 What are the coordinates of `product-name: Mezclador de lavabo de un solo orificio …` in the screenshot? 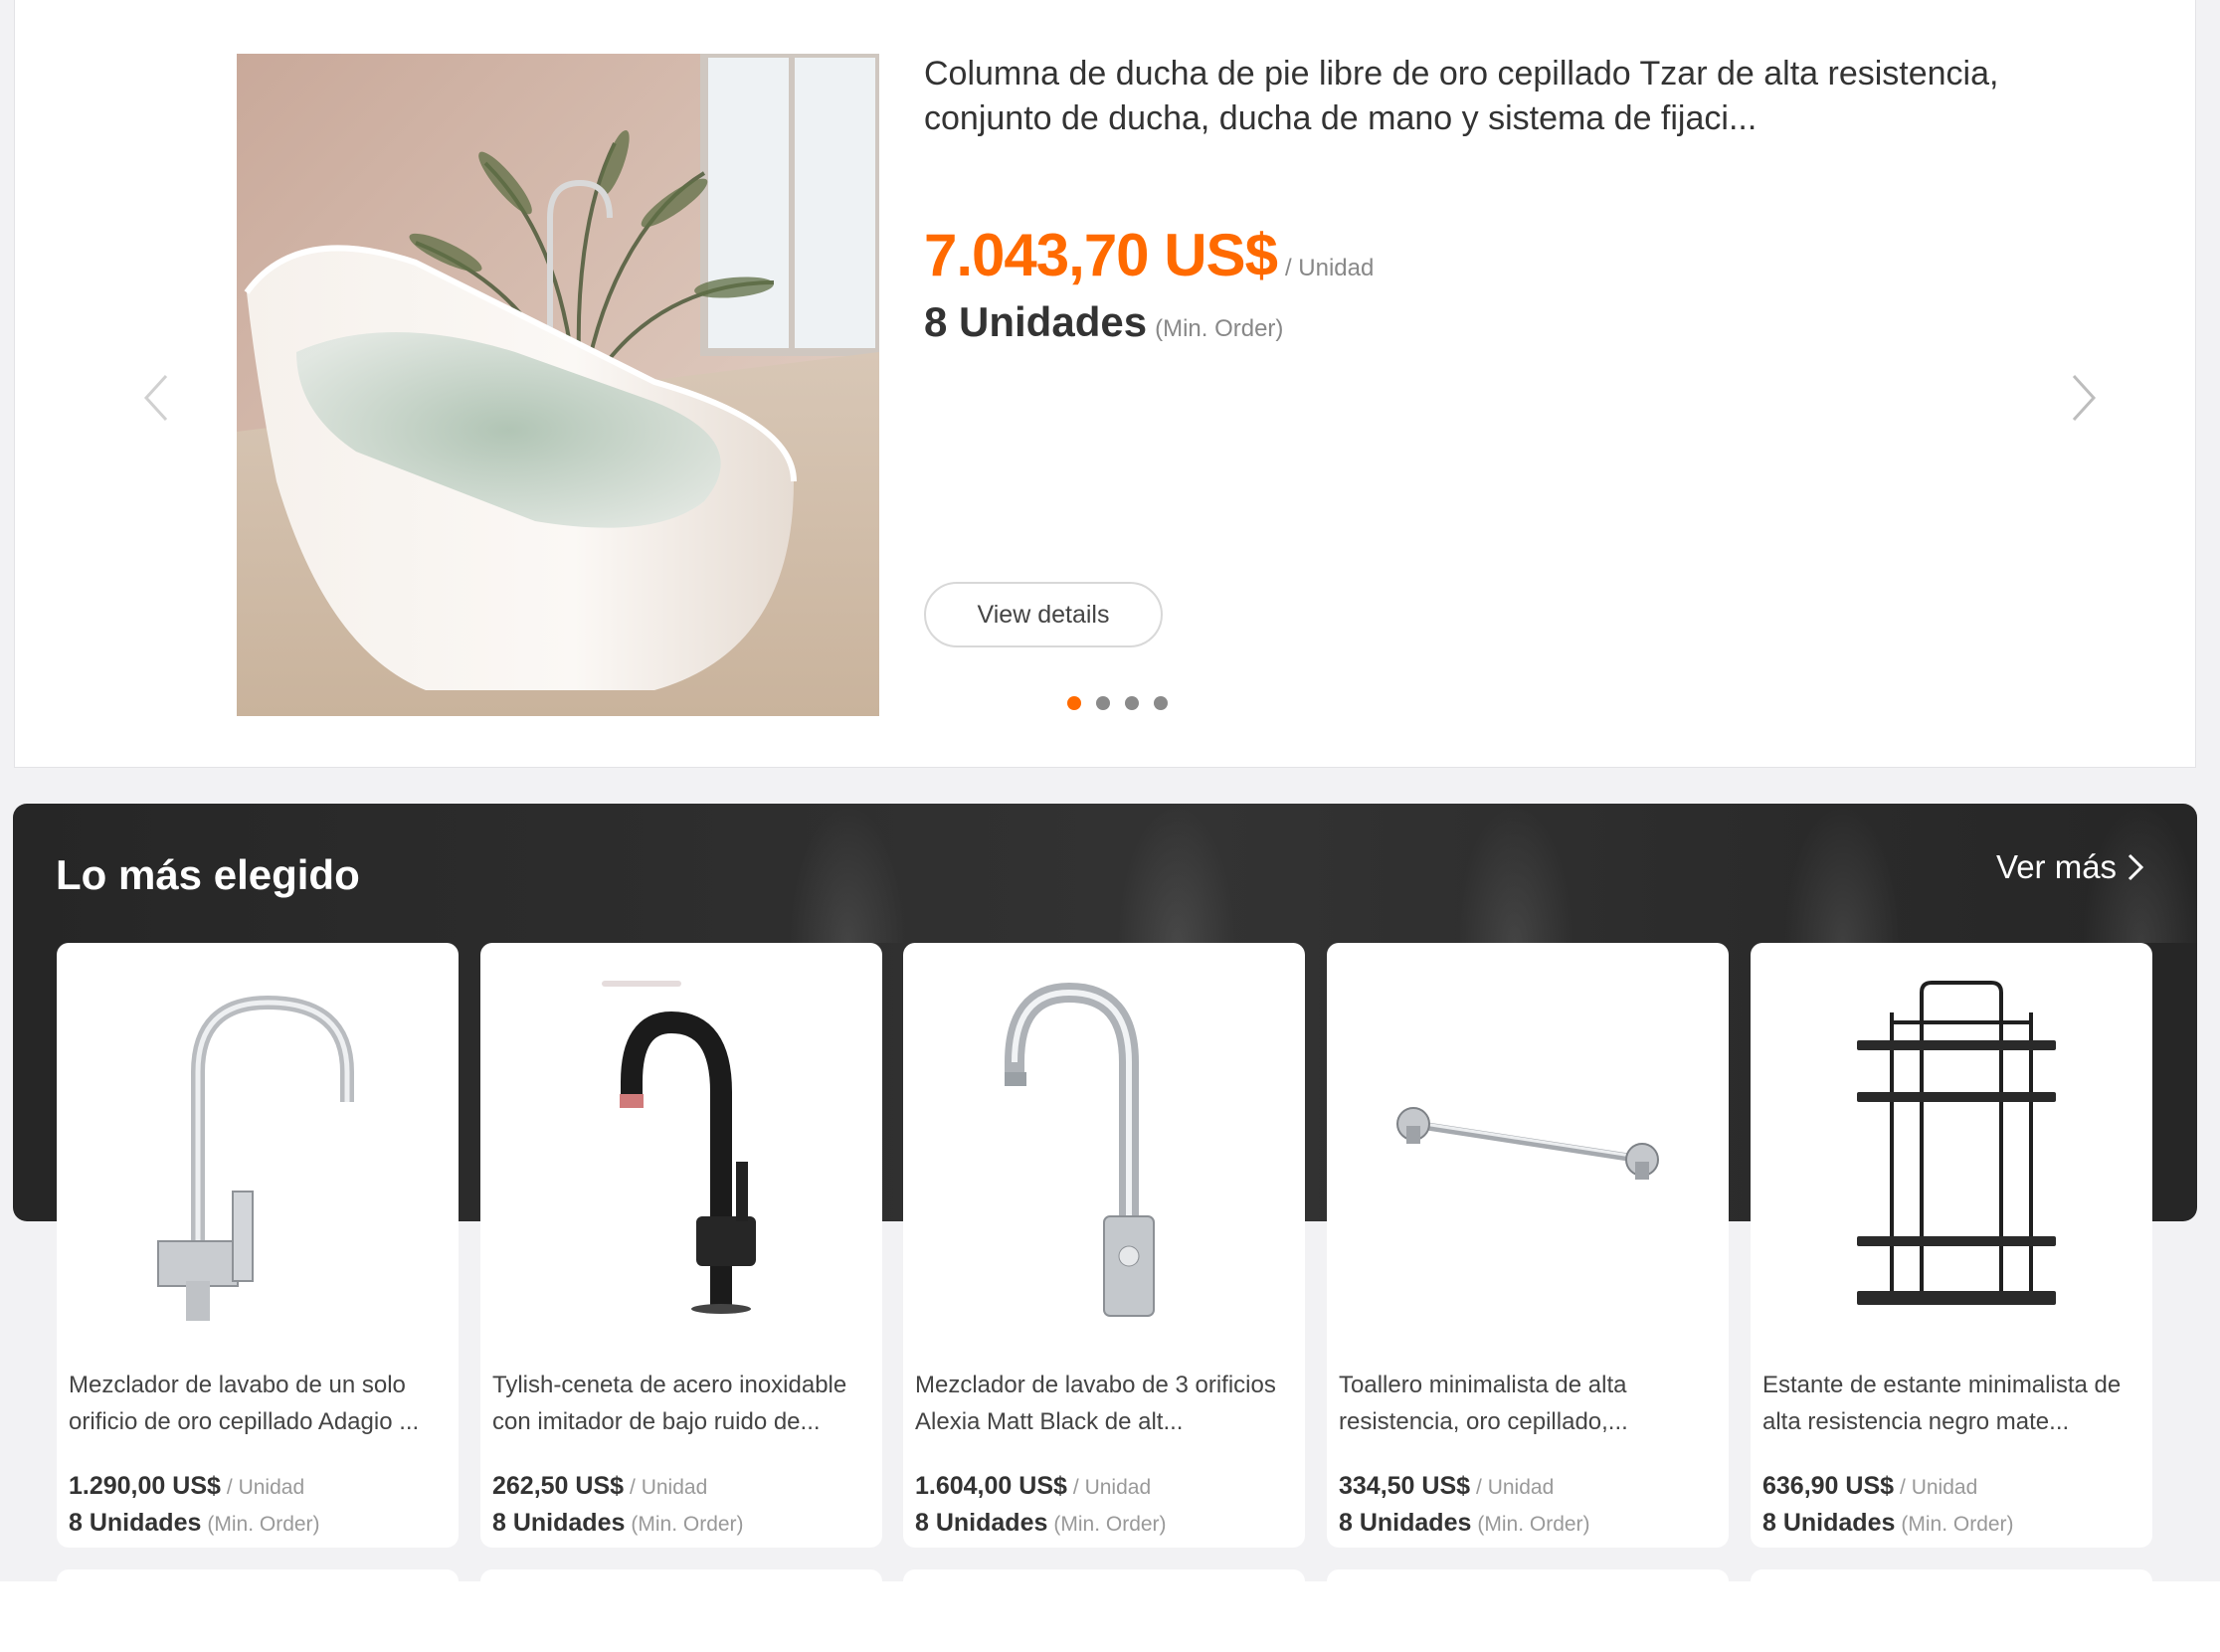 It's located at (258, 1403).